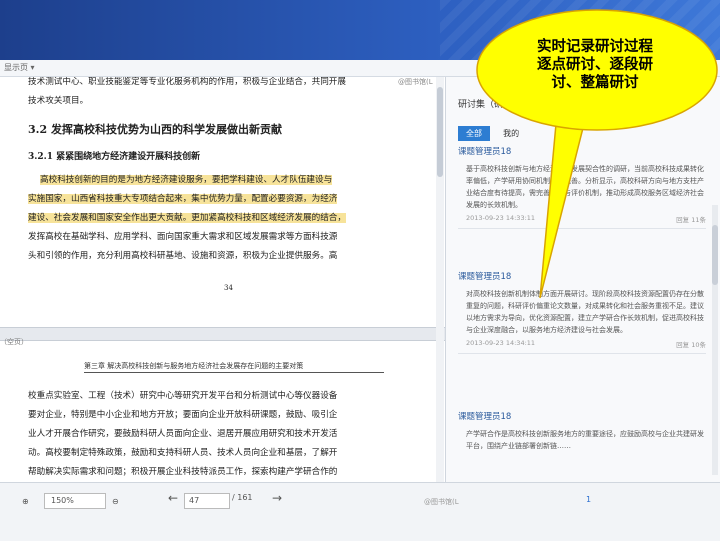 The height and width of the screenshot is (541, 720). Describe the element at coordinates (582, 219) in the screenshot. I see `card-meta: 2013-09-23 14:33:11 回复 11条` at that location.